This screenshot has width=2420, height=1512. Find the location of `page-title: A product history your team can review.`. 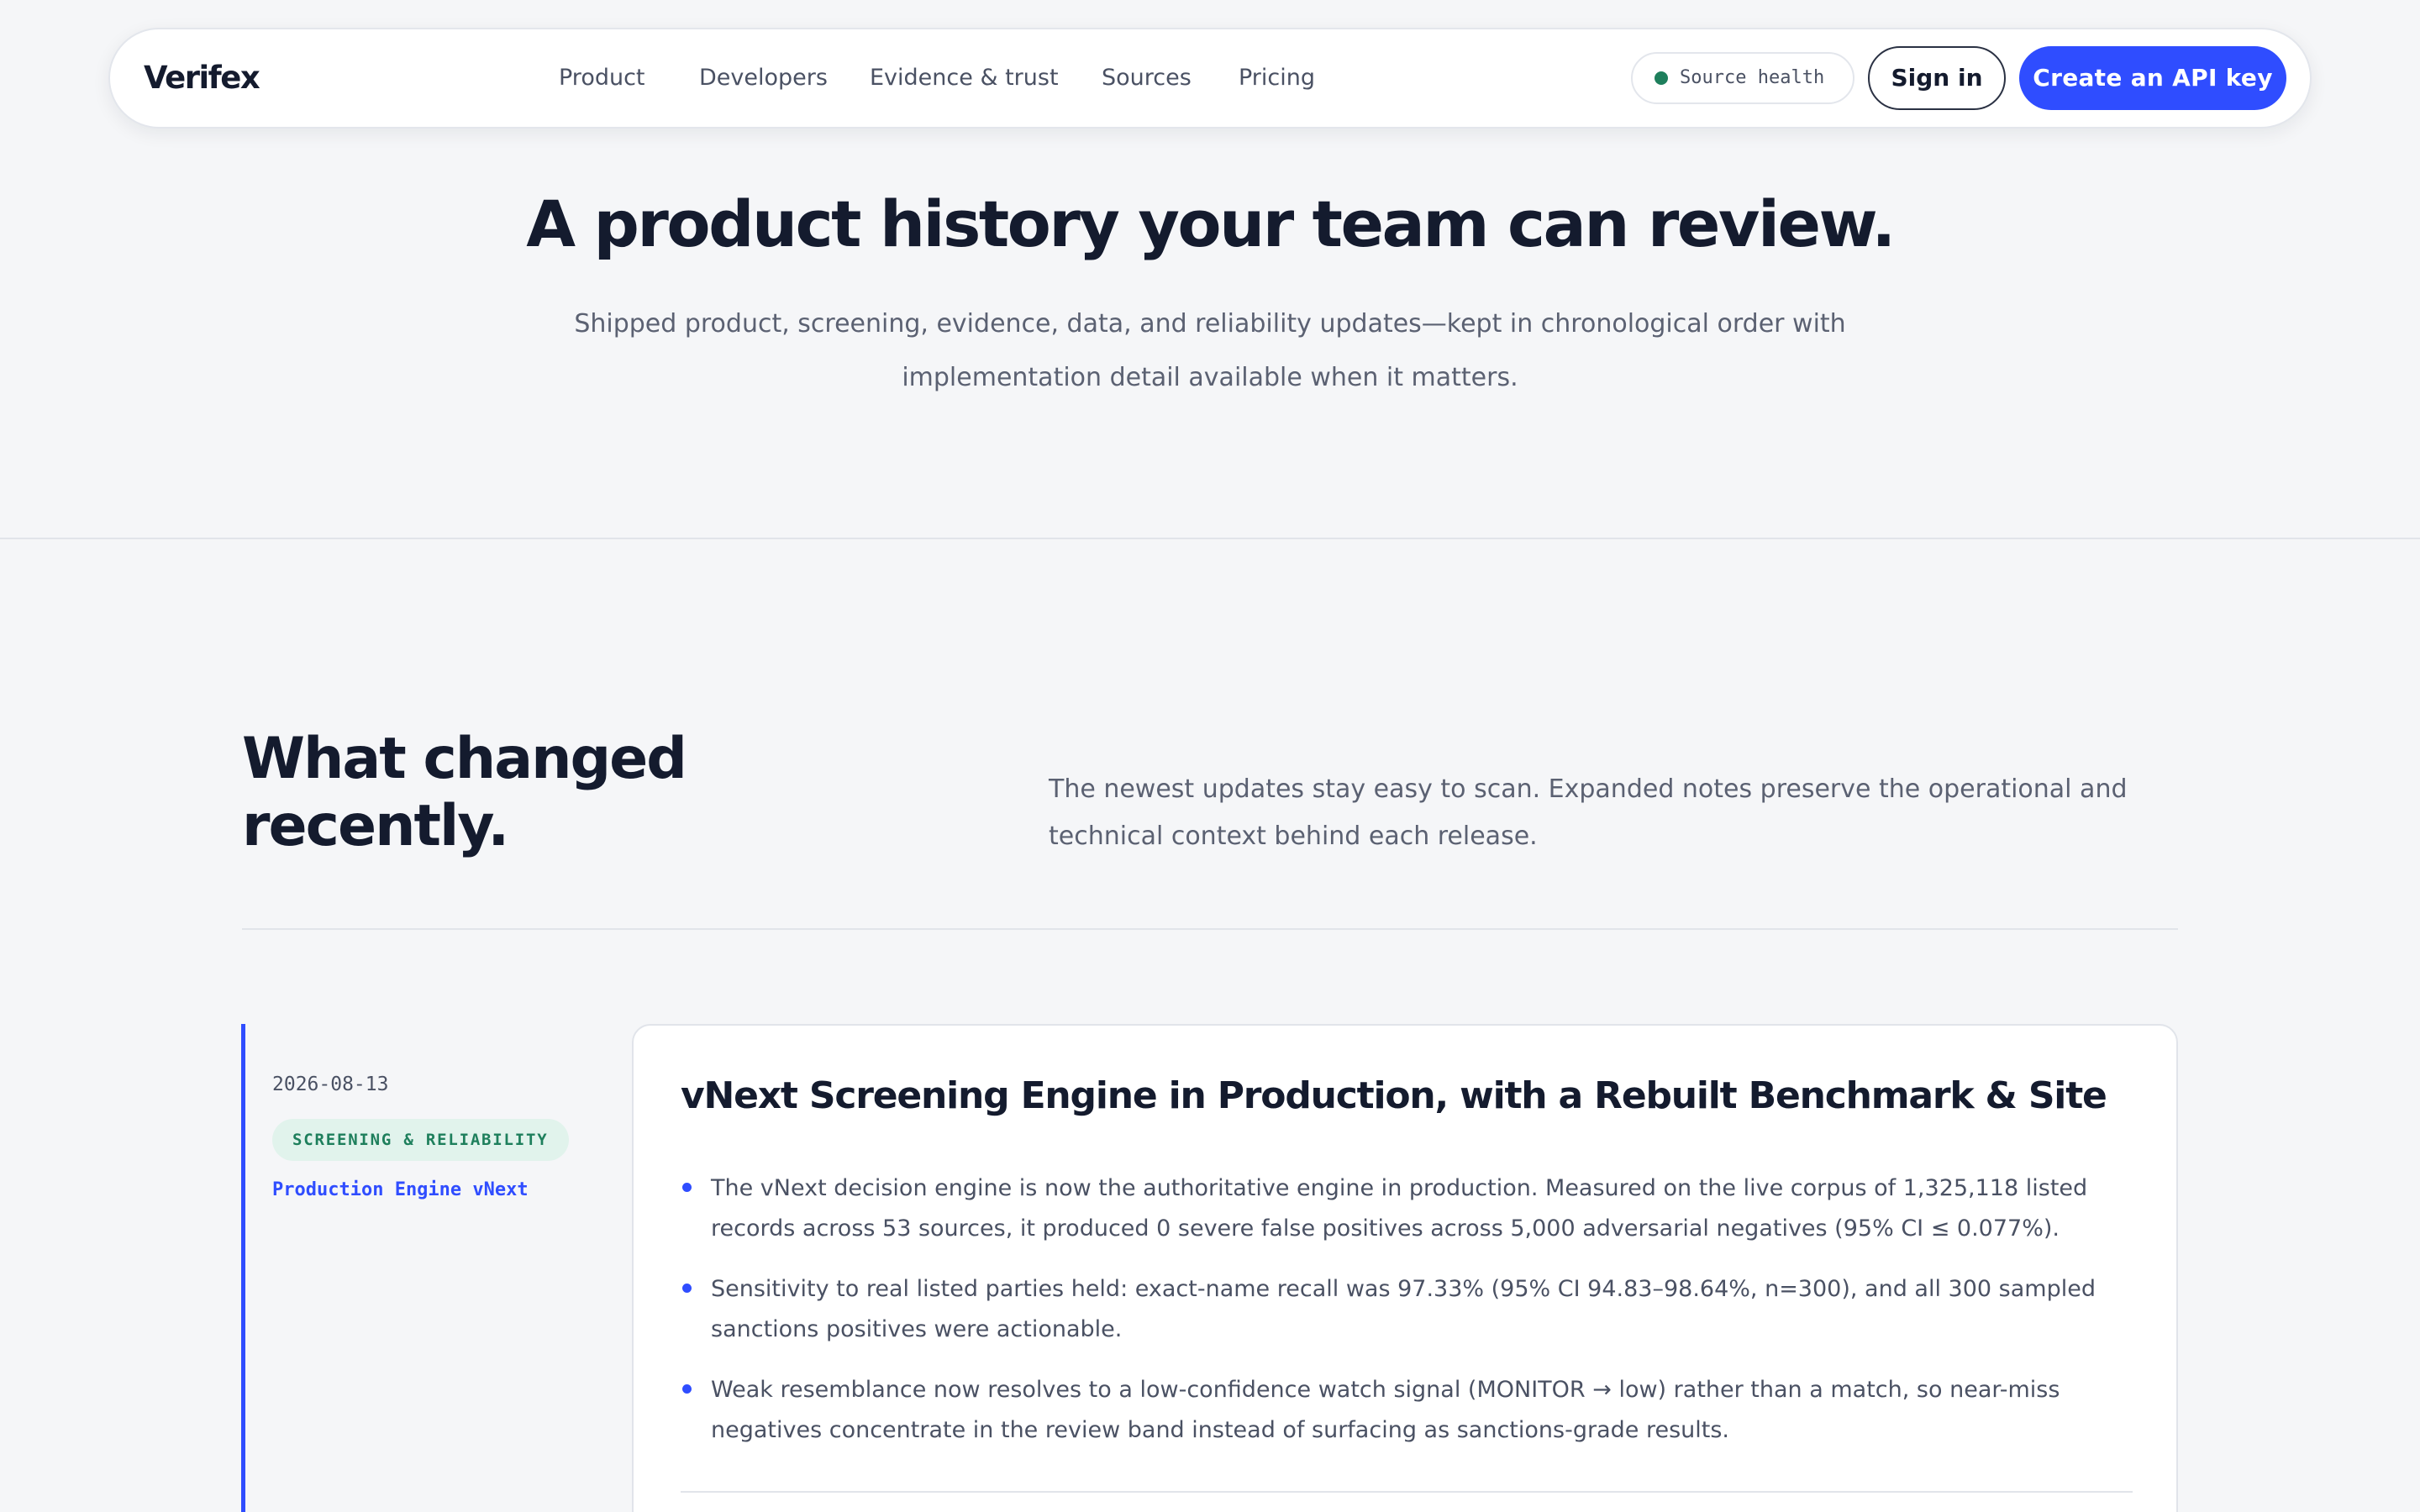

page-title: A product history your team can review. is located at coordinates (1211, 223).